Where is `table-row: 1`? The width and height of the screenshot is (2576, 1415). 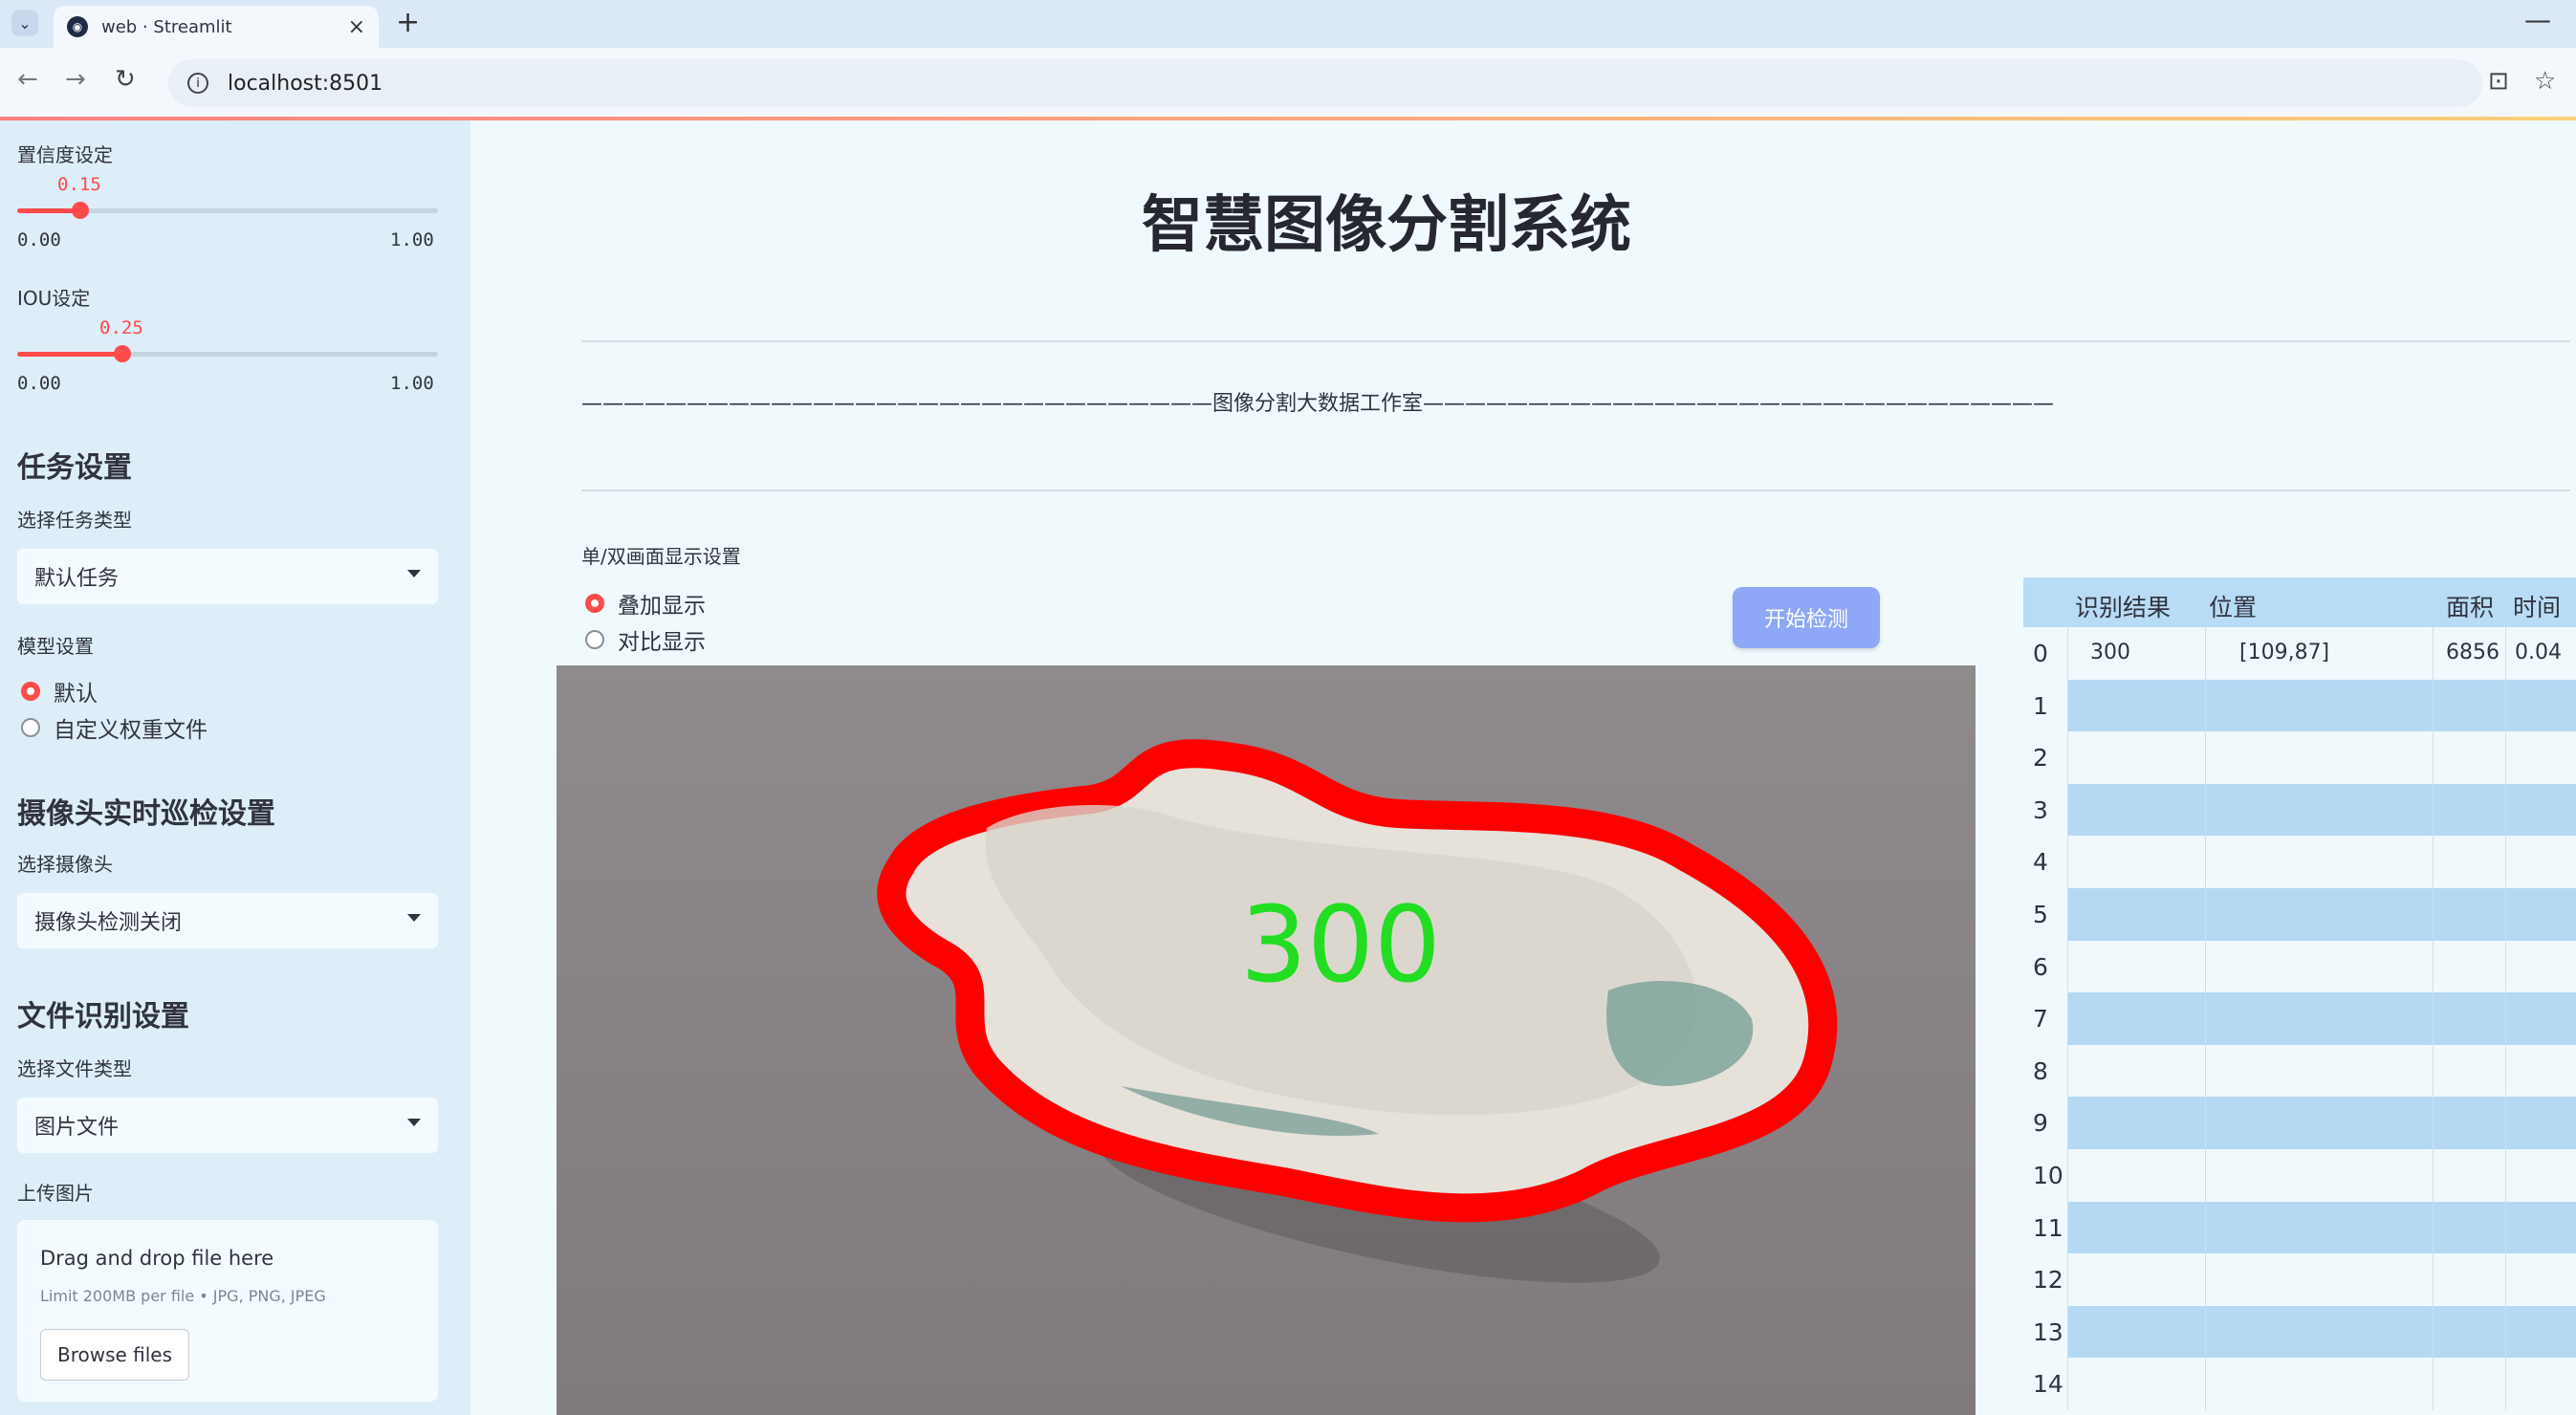
table-row: 1 is located at coordinates (2299, 705).